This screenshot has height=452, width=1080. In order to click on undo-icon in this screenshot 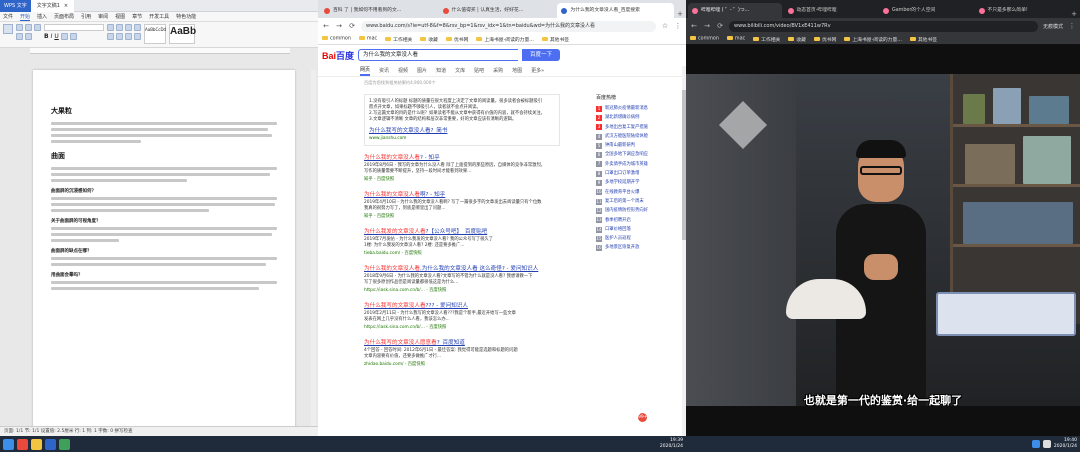, I will do `click(19, 36)`.